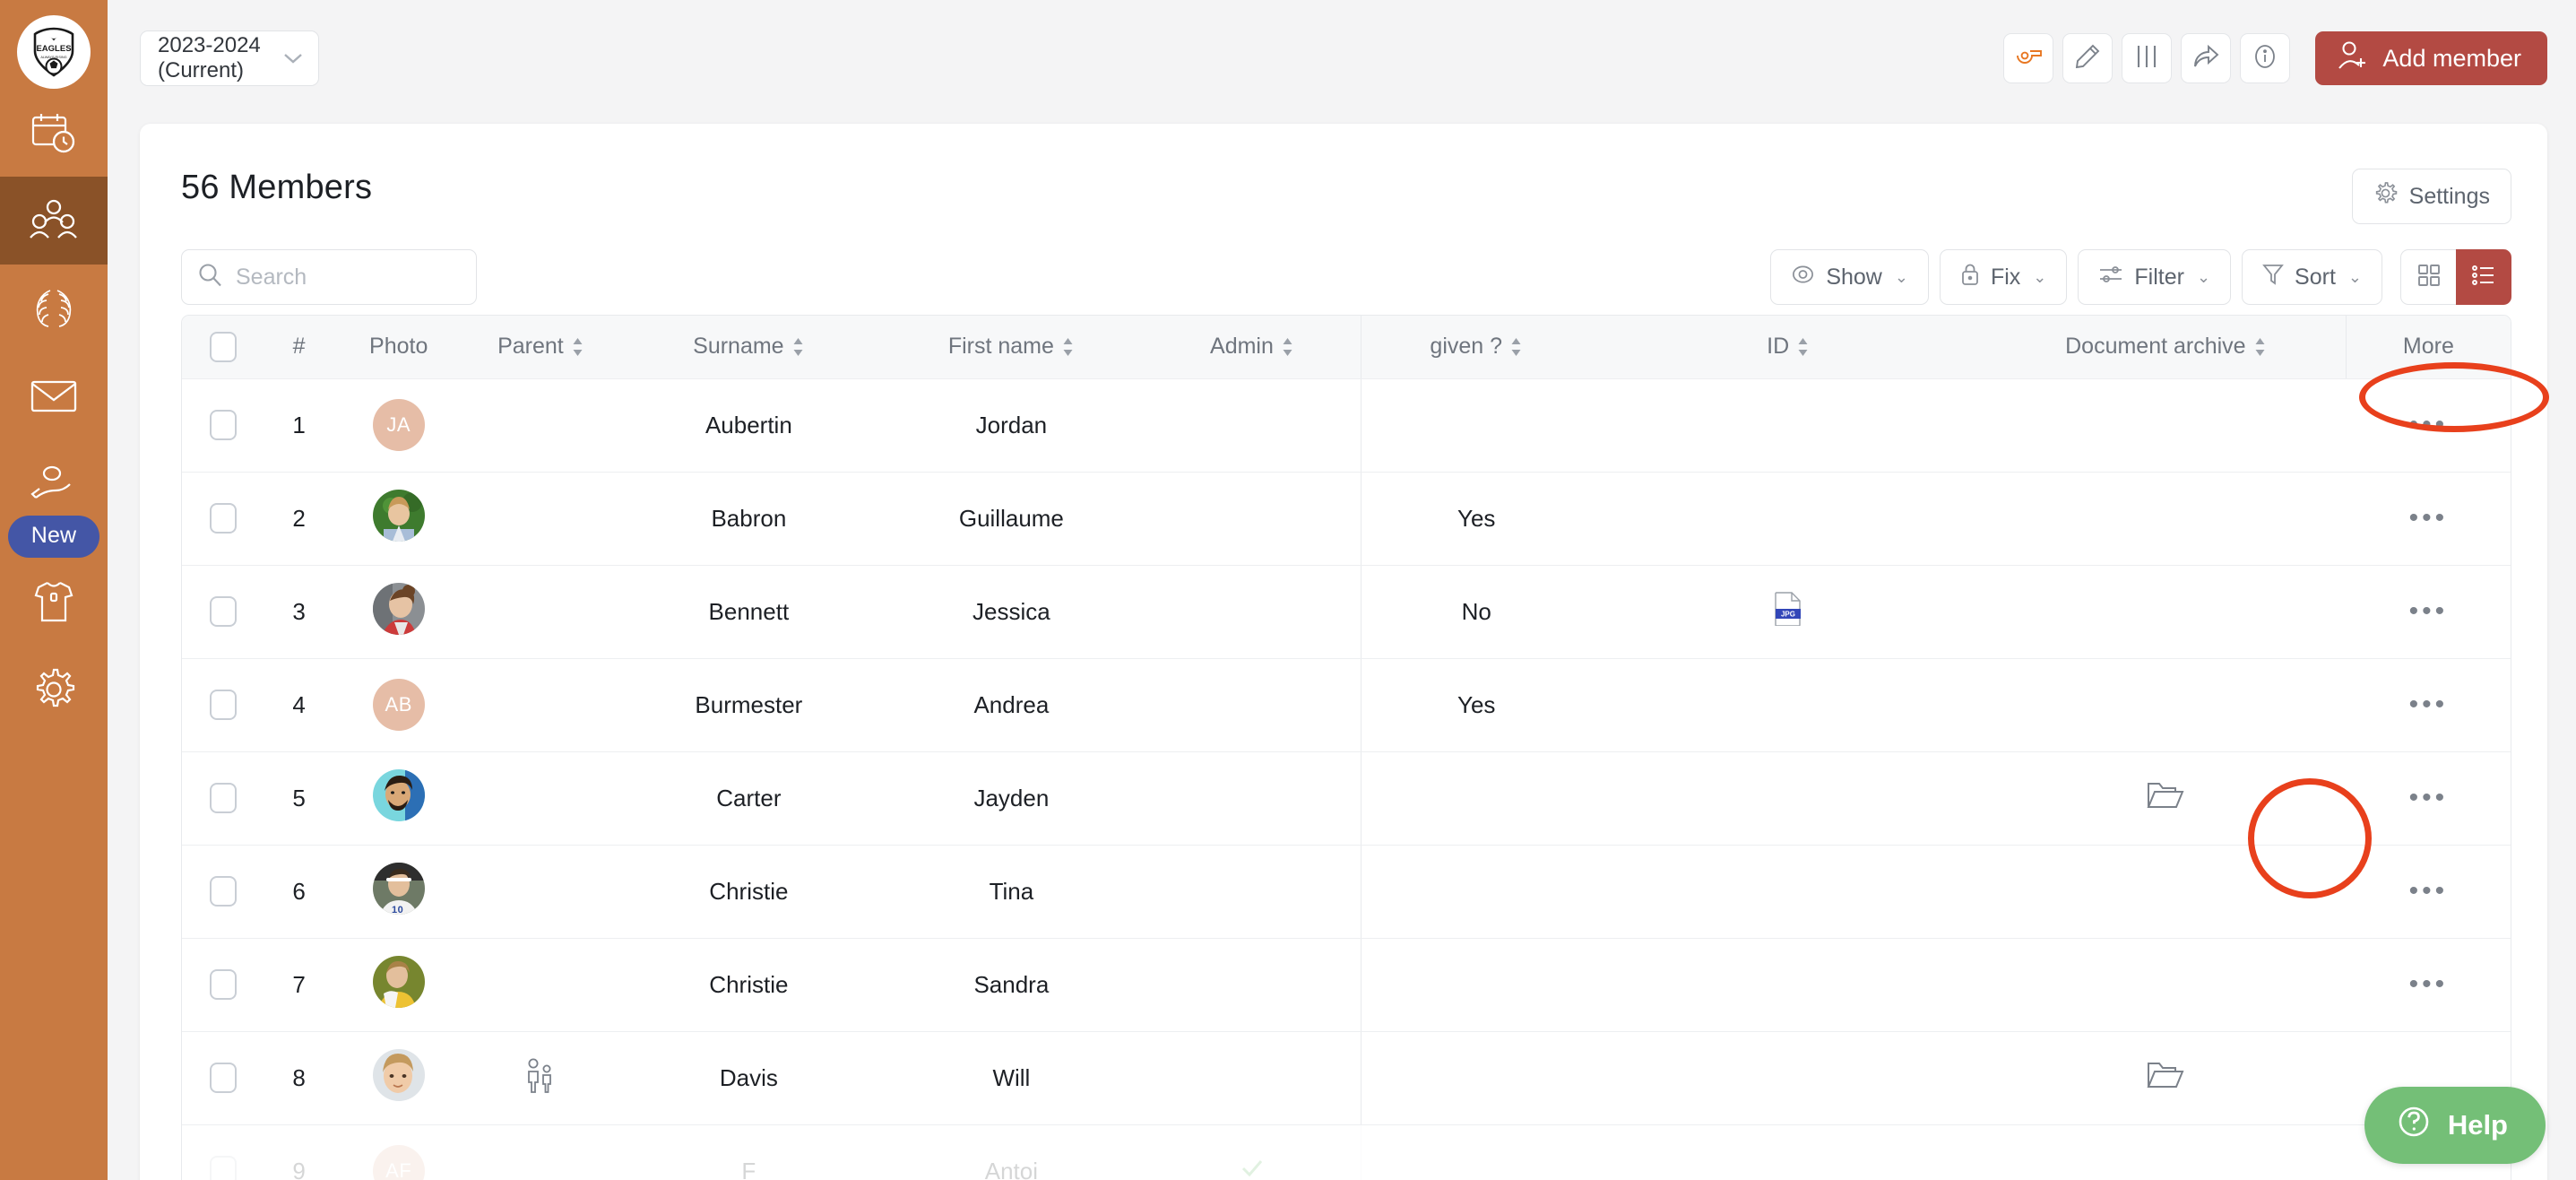  I want to click on add-member-button: Add member, so click(2431, 58).